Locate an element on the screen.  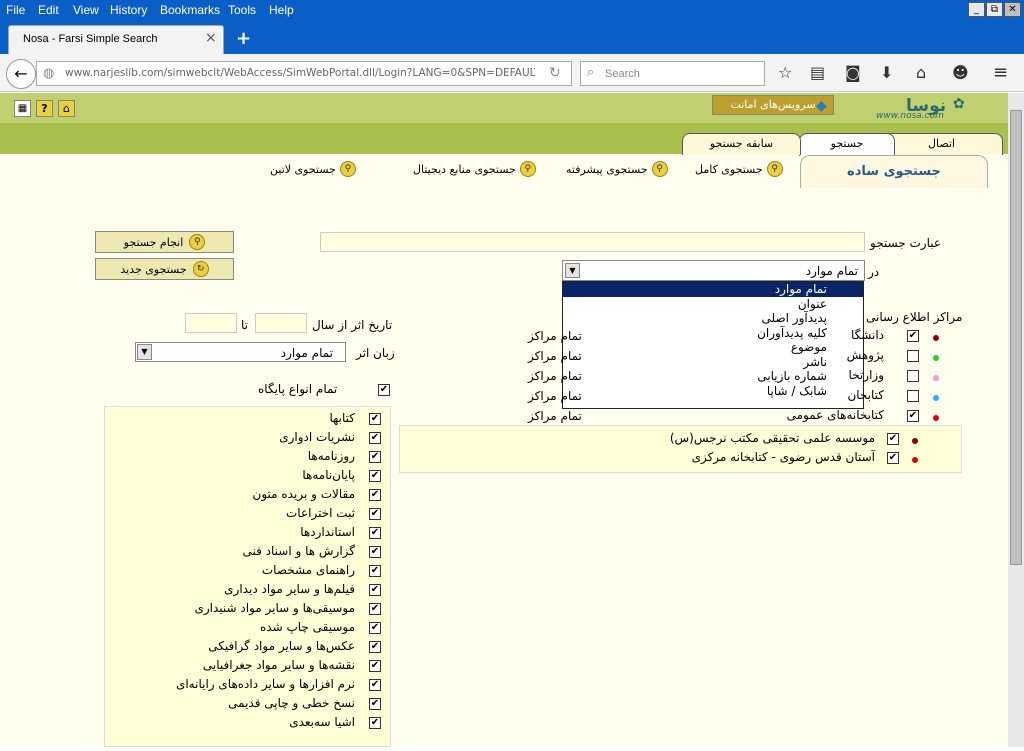
menu-edit: Edit is located at coordinates (48, 10).